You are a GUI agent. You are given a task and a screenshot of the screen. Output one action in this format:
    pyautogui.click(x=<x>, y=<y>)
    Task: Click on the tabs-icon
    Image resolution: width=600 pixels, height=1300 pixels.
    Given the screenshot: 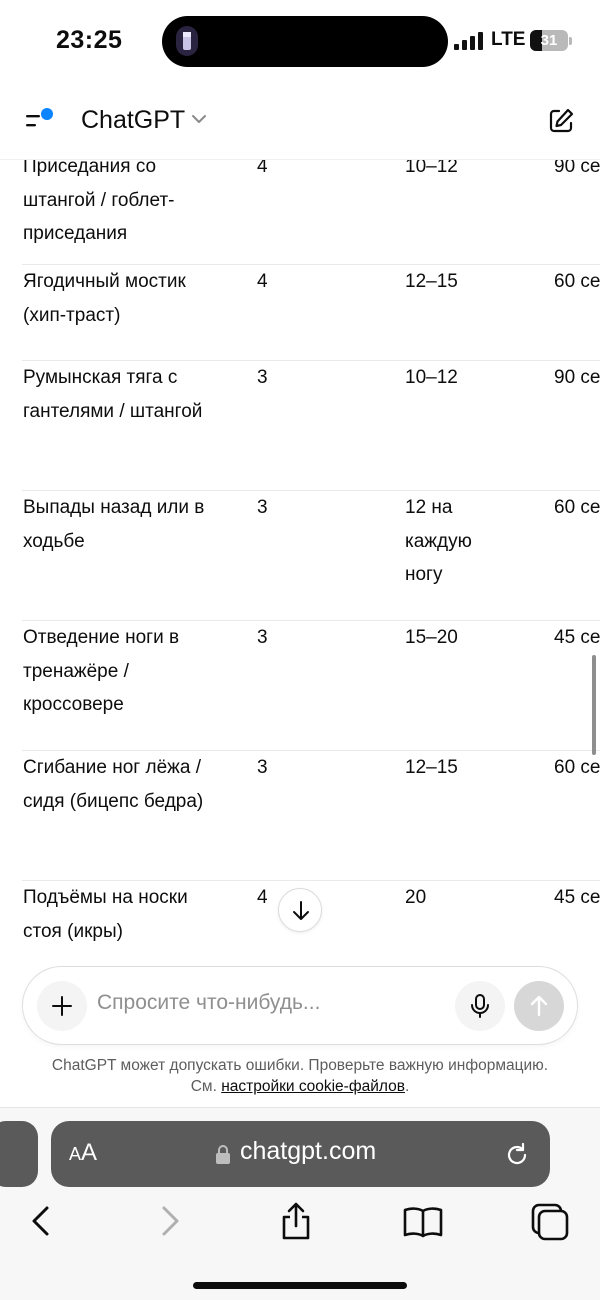 What is the action you would take?
    pyautogui.click(x=549, y=1222)
    